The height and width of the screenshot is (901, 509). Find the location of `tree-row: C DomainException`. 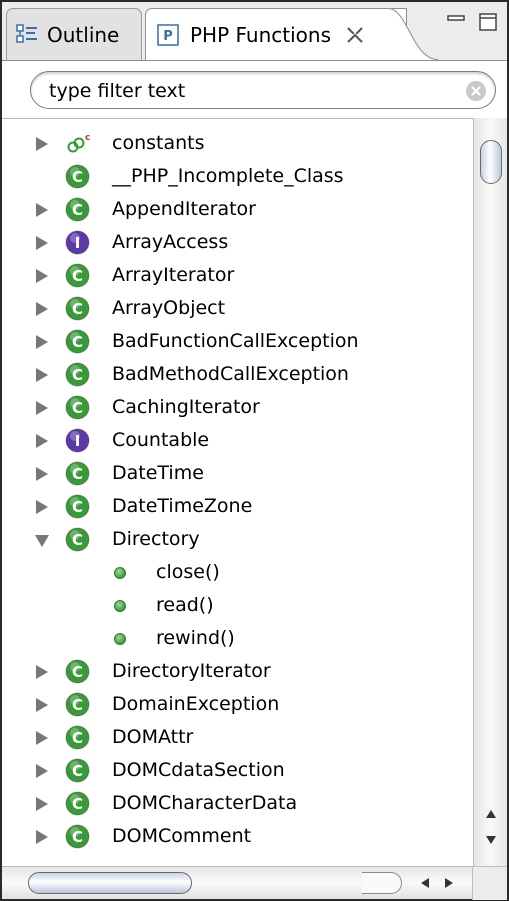

tree-row: C DomainException is located at coordinates (237, 704).